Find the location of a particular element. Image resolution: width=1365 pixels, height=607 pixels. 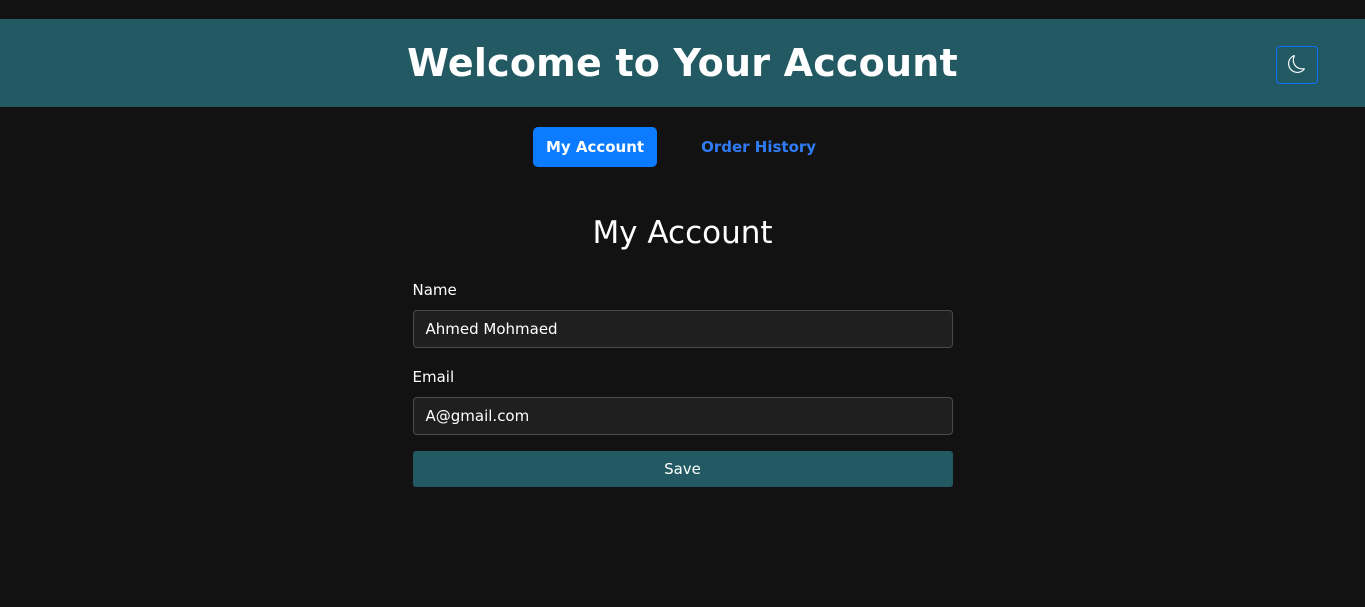

page-header: Welcome to Your Account is located at coordinates (682, 63).